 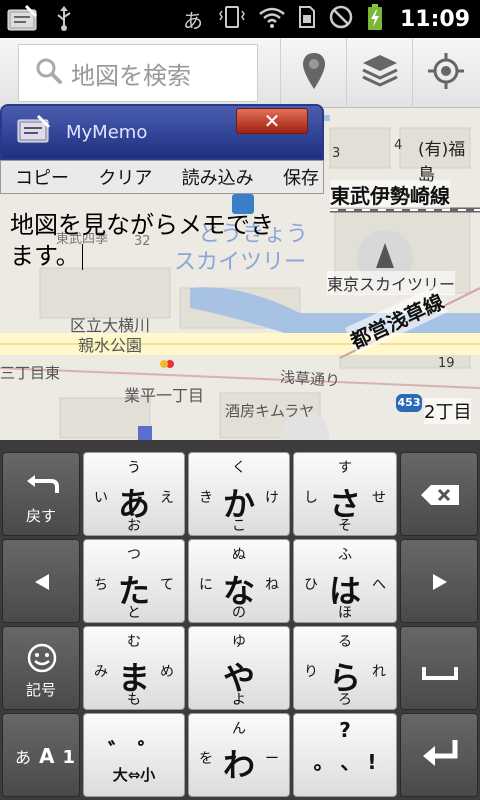 I want to click on flick-up: う, so click(x=134, y=468).